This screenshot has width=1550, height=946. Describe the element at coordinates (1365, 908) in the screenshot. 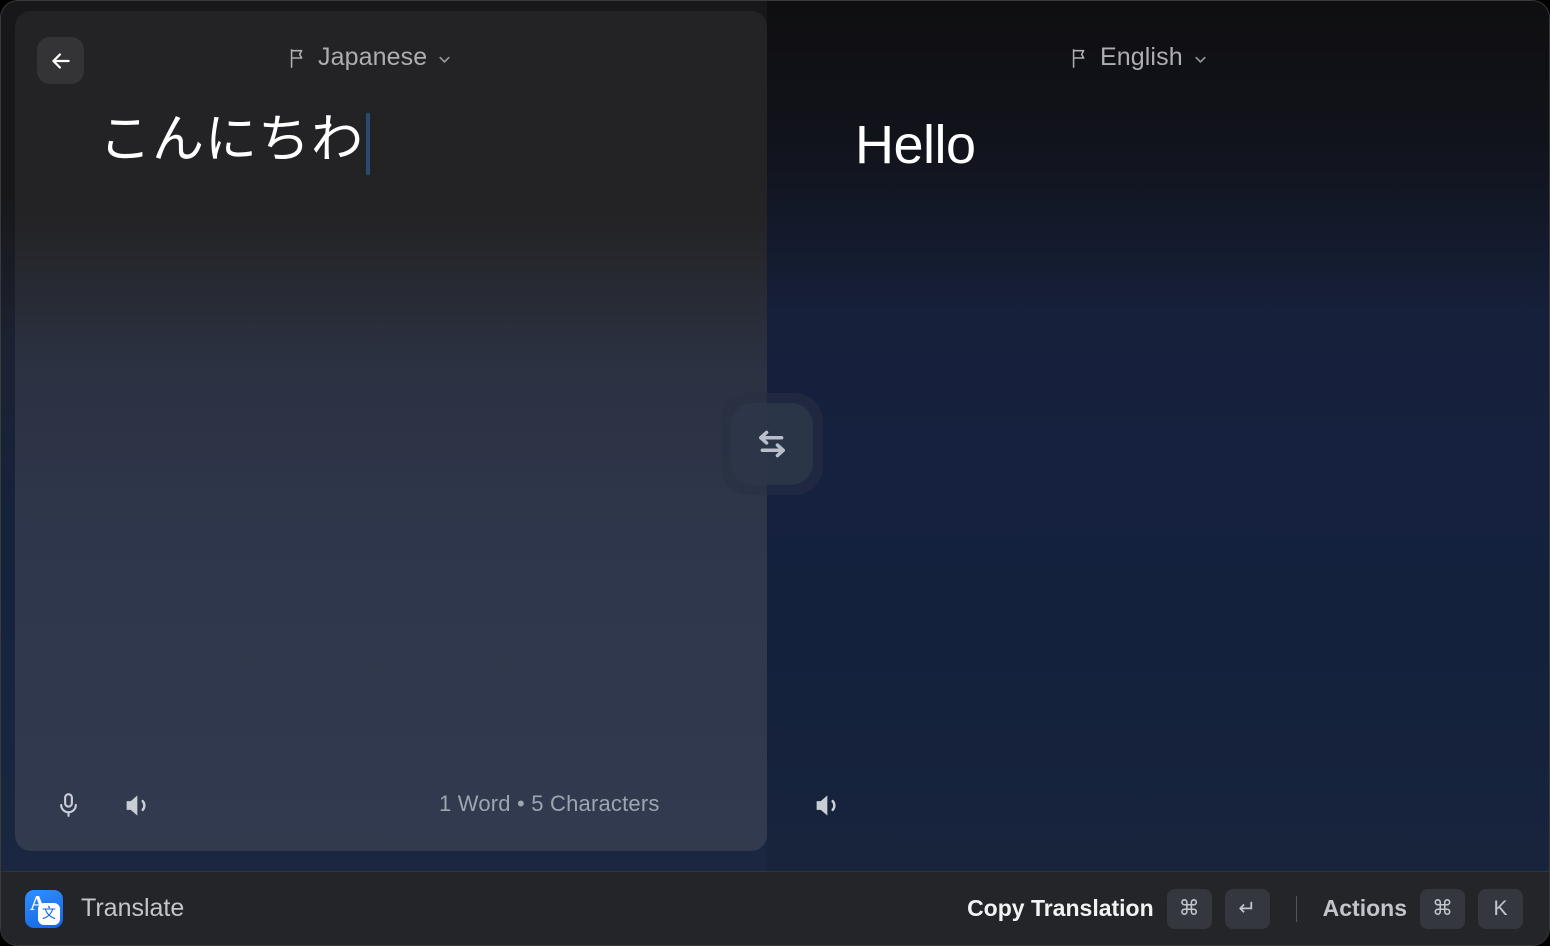

I see `actions-button: Actions` at that location.